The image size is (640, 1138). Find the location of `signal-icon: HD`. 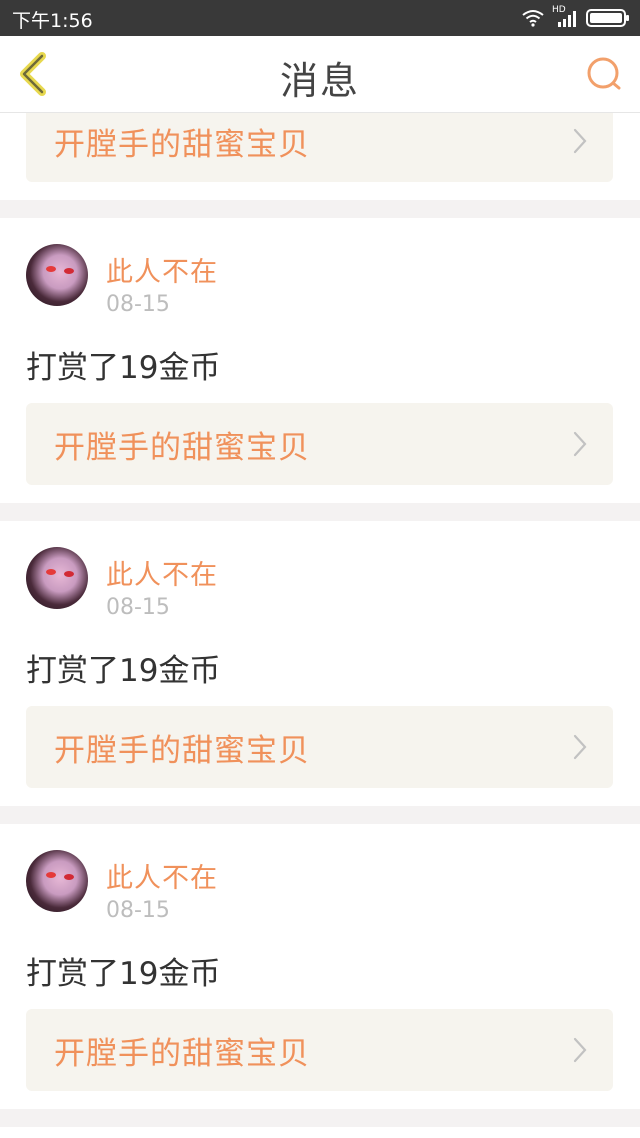

signal-icon: HD is located at coordinates (565, 16).